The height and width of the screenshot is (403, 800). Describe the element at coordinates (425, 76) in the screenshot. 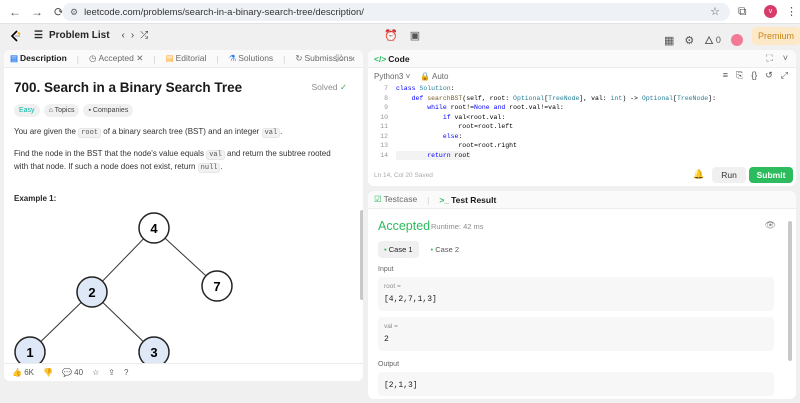

I see `lock-icon: 🔒` at that location.